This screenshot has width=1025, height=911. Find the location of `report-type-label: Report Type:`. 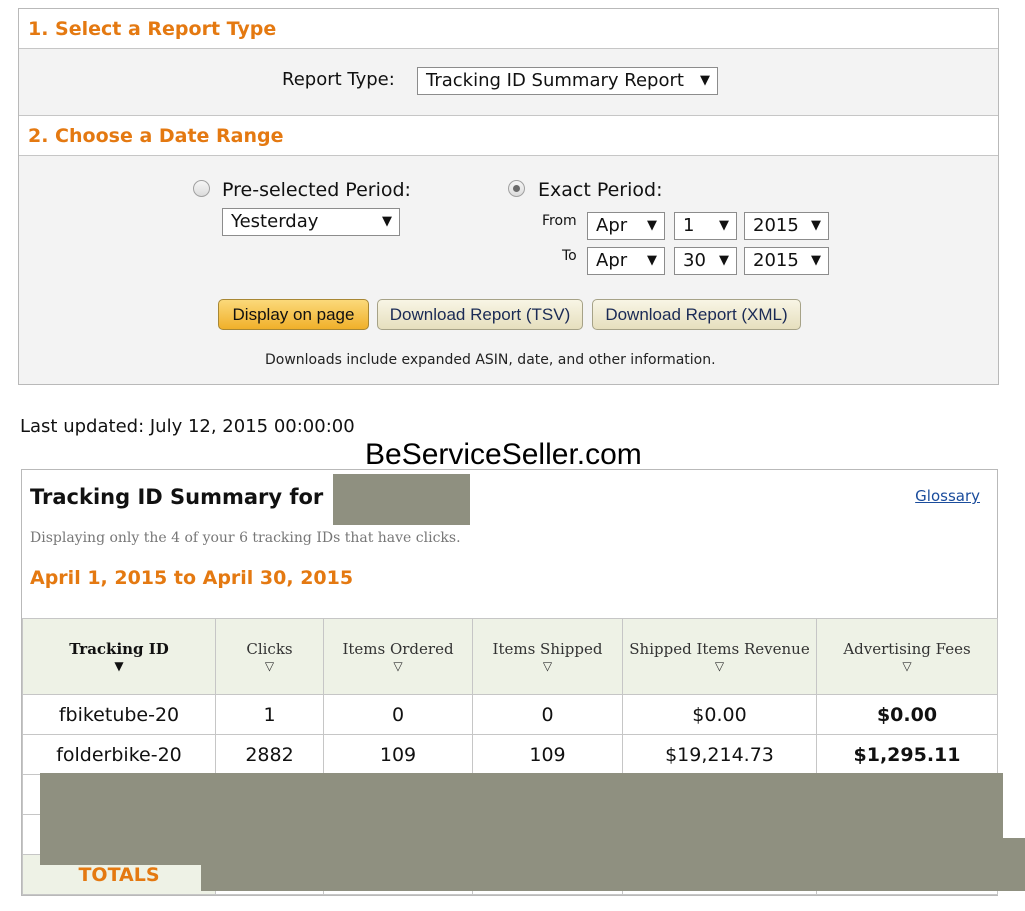

report-type-label: Report Type: is located at coordinates (338, 79).